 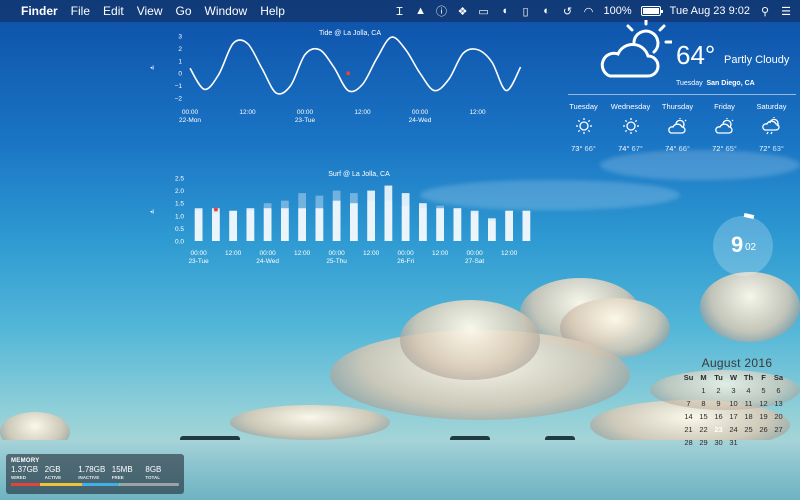 What do you see at coordinates (778, 148) in the screenshot?
I see `forecast-low: 63°` at bounding box center [778, 148].